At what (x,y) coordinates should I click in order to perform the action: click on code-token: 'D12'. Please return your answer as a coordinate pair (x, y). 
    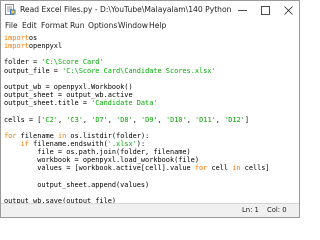
    Looking at the image, I should click on (234, 119).